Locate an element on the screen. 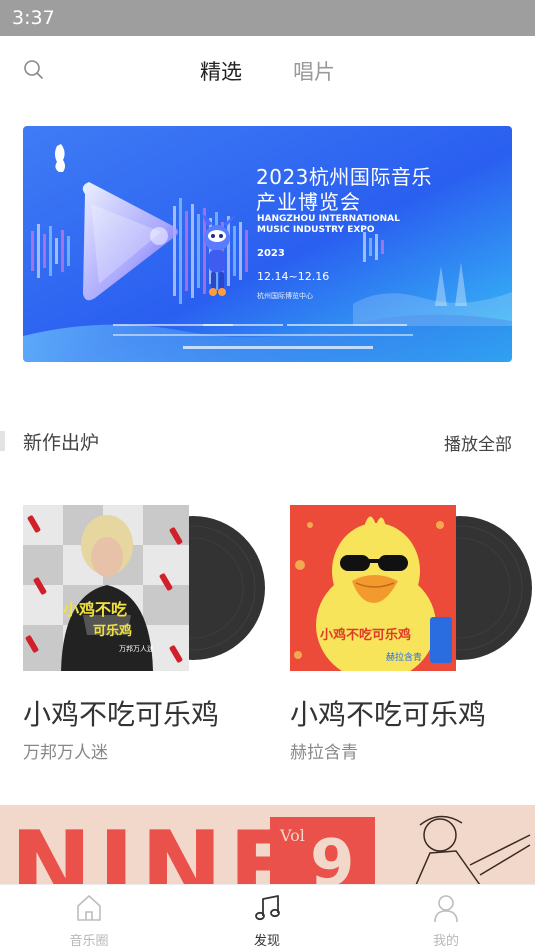  banner-dates: 12.14~12.16 is located at coordinates (293, 276).